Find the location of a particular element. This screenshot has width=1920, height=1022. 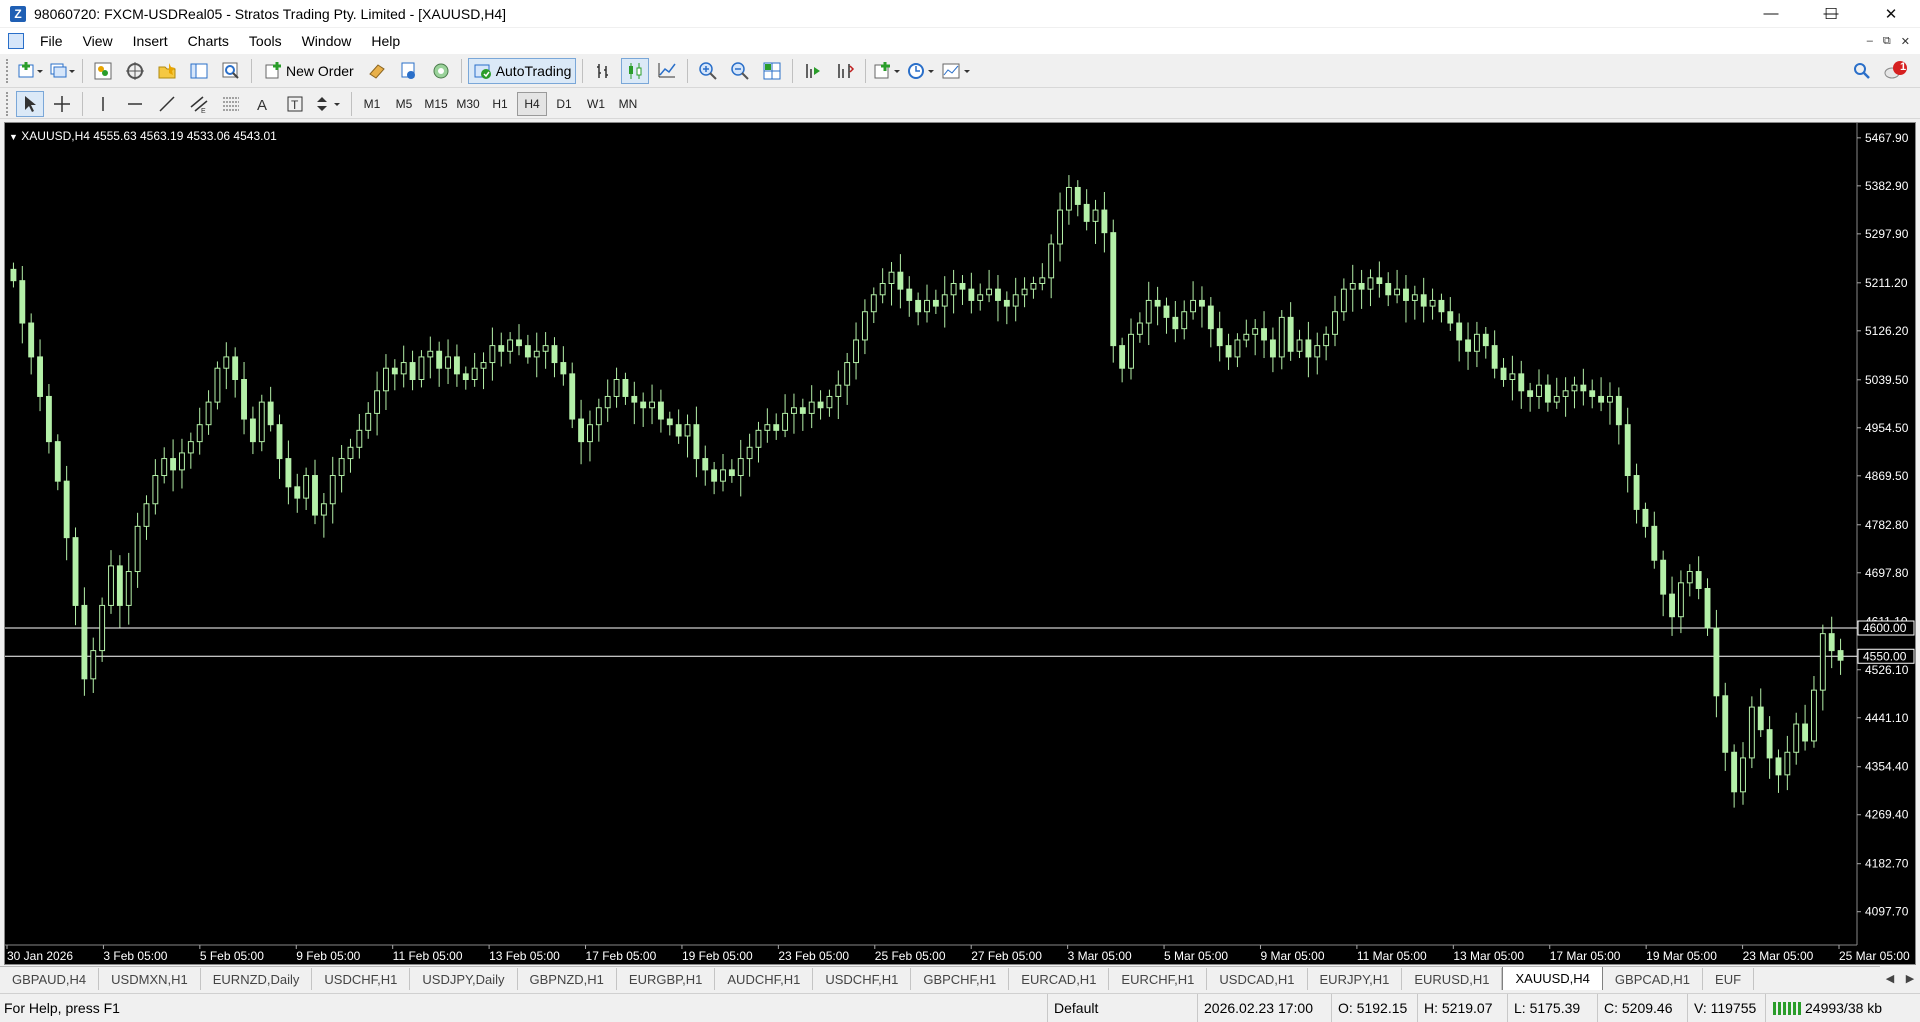

metaeditor-button is located at coordinates (377, 71).